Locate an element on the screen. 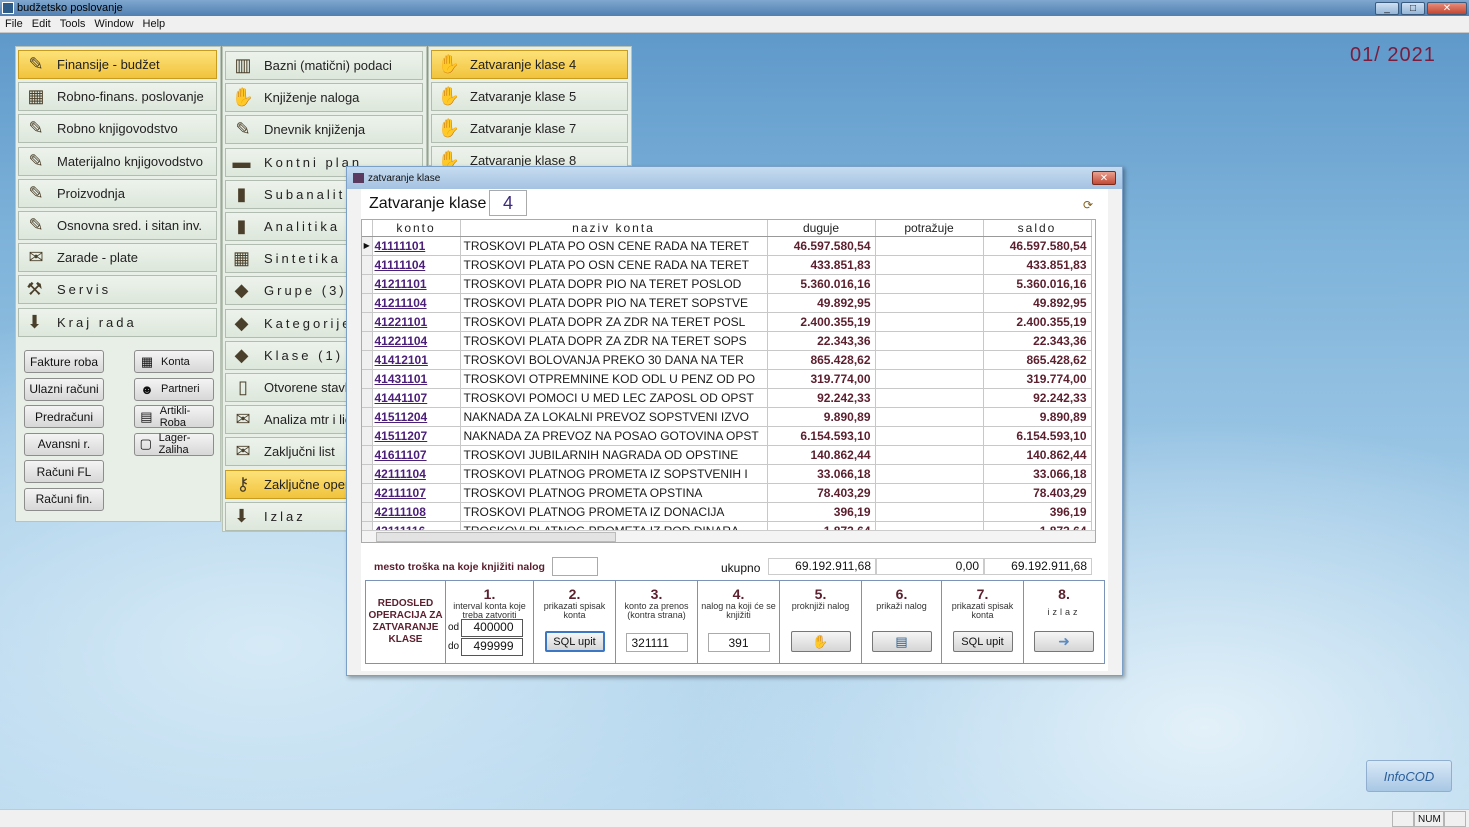 This screenshot has height=827, width=1469. cell-konto: 42111107 is located at coordinates (416, 493).